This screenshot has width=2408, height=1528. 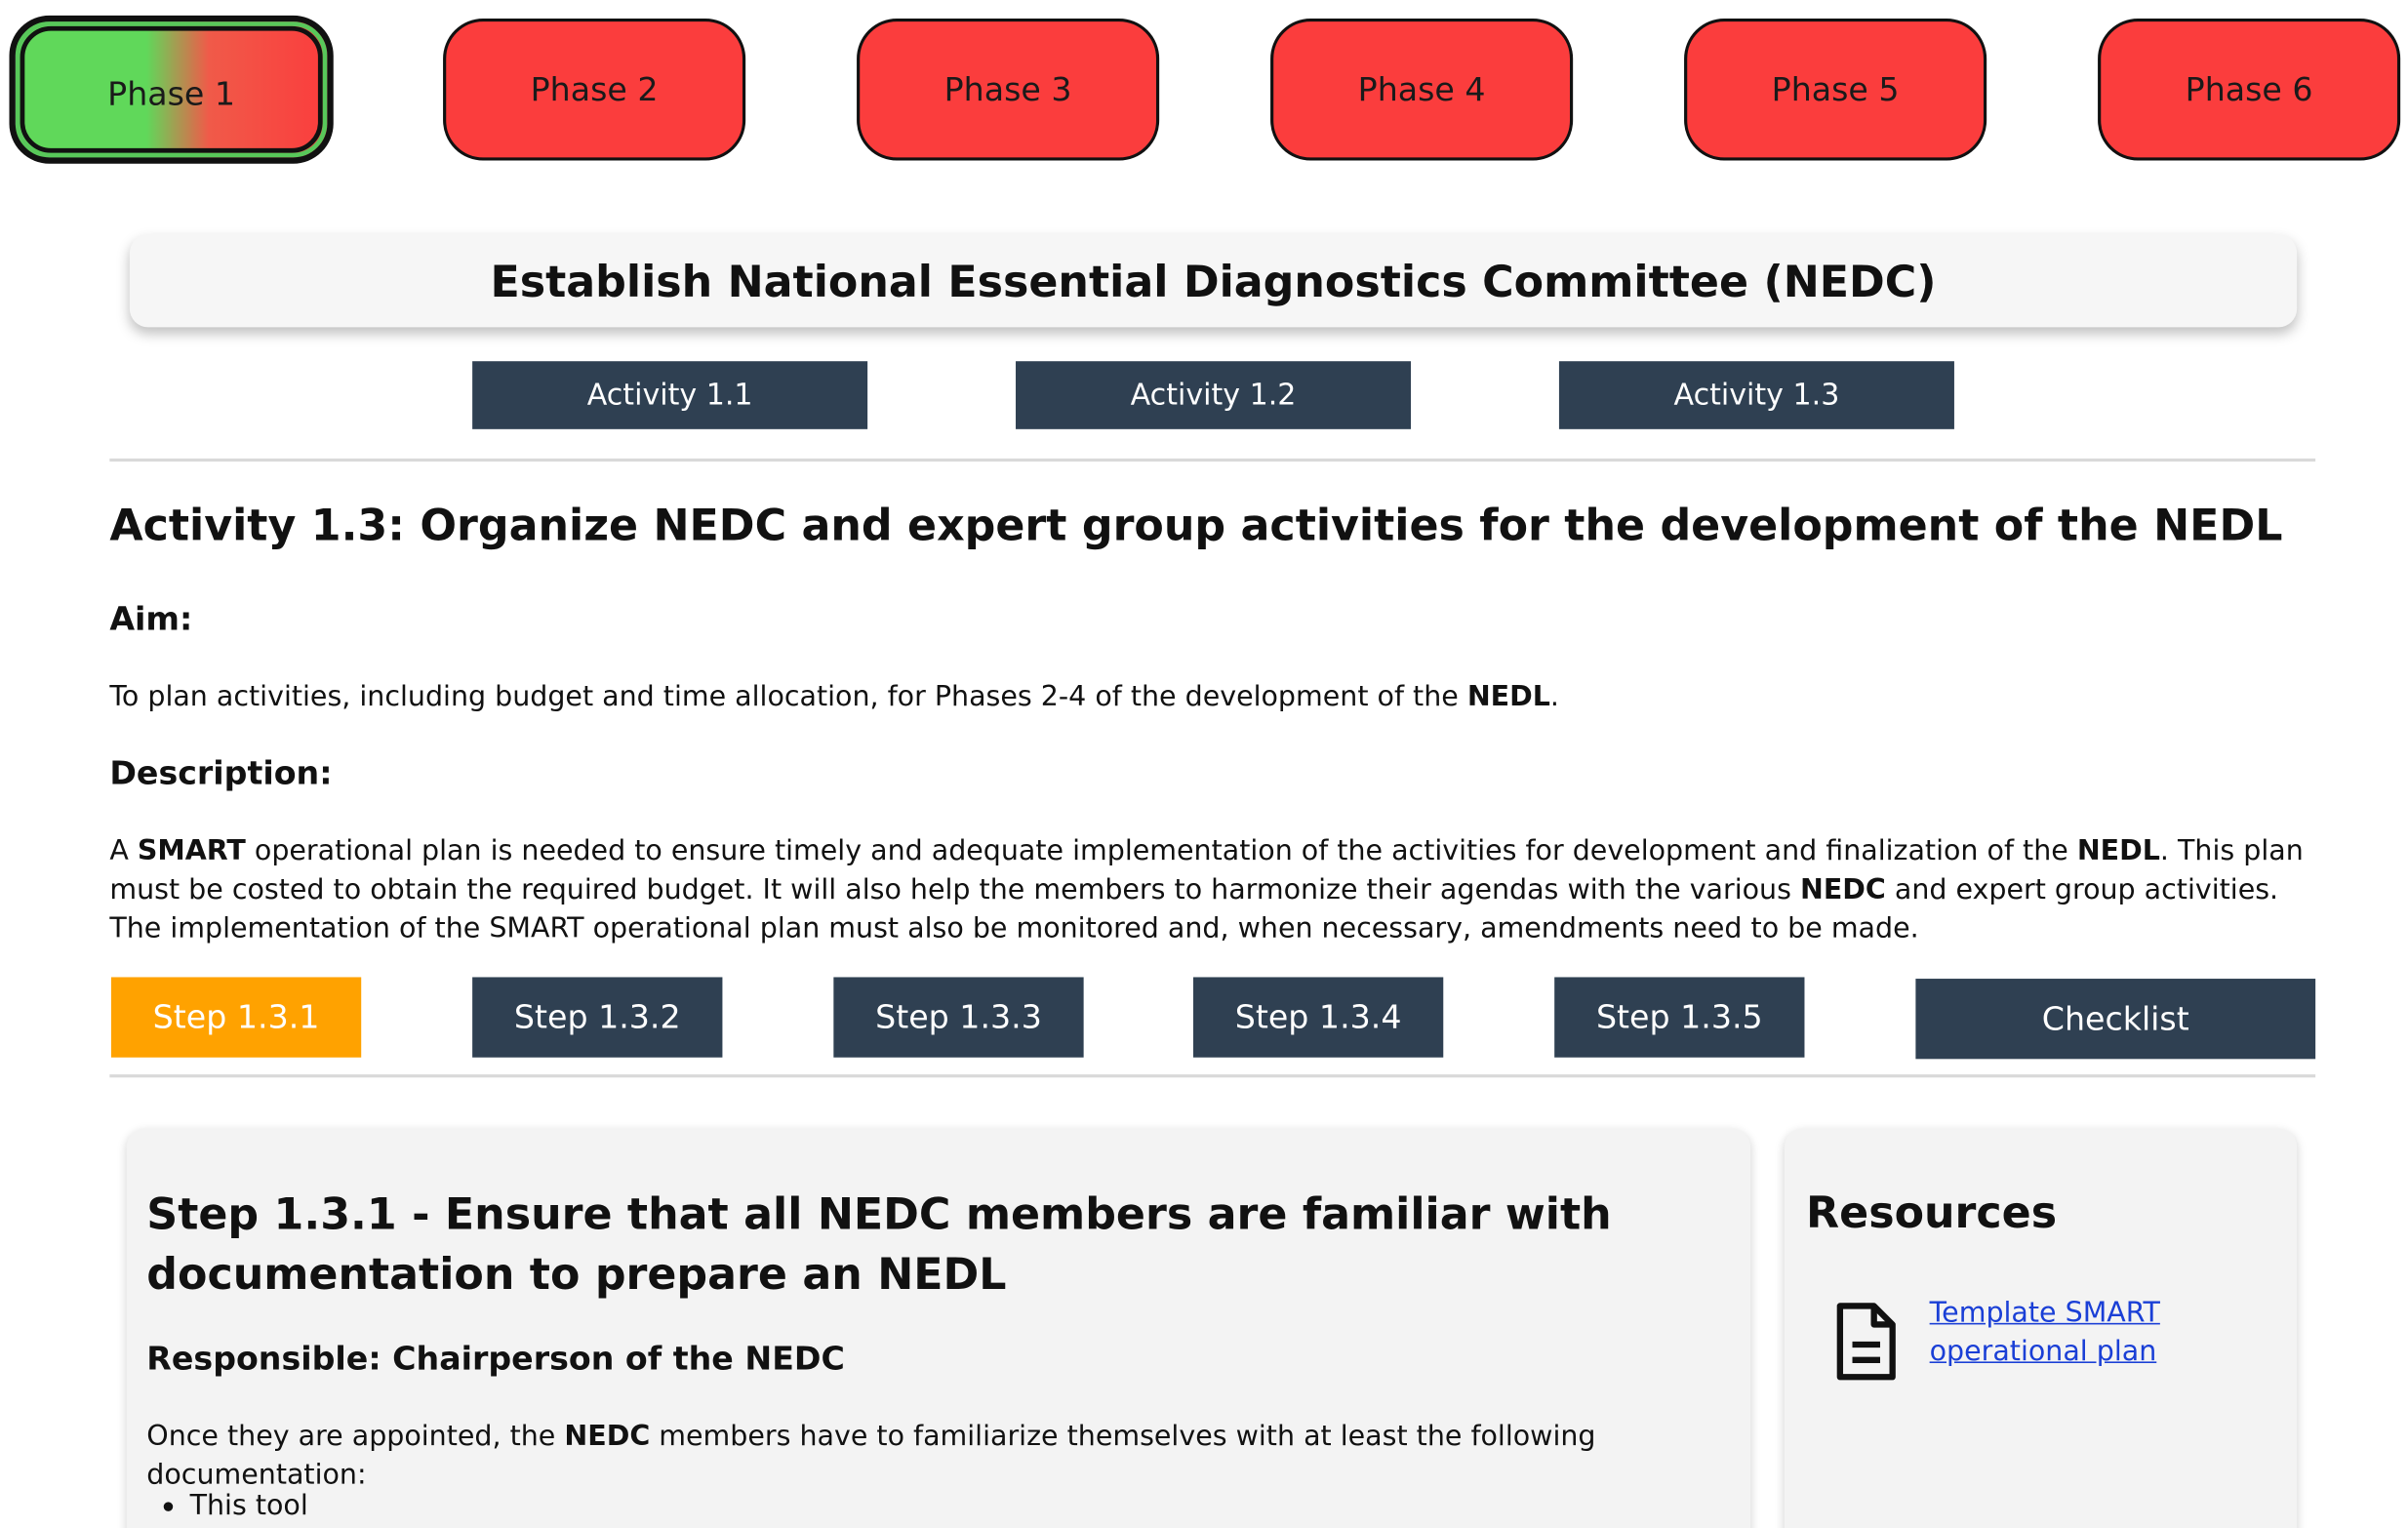 I want to click on phase-label: Phase 3, so click(x=1007, y=89).